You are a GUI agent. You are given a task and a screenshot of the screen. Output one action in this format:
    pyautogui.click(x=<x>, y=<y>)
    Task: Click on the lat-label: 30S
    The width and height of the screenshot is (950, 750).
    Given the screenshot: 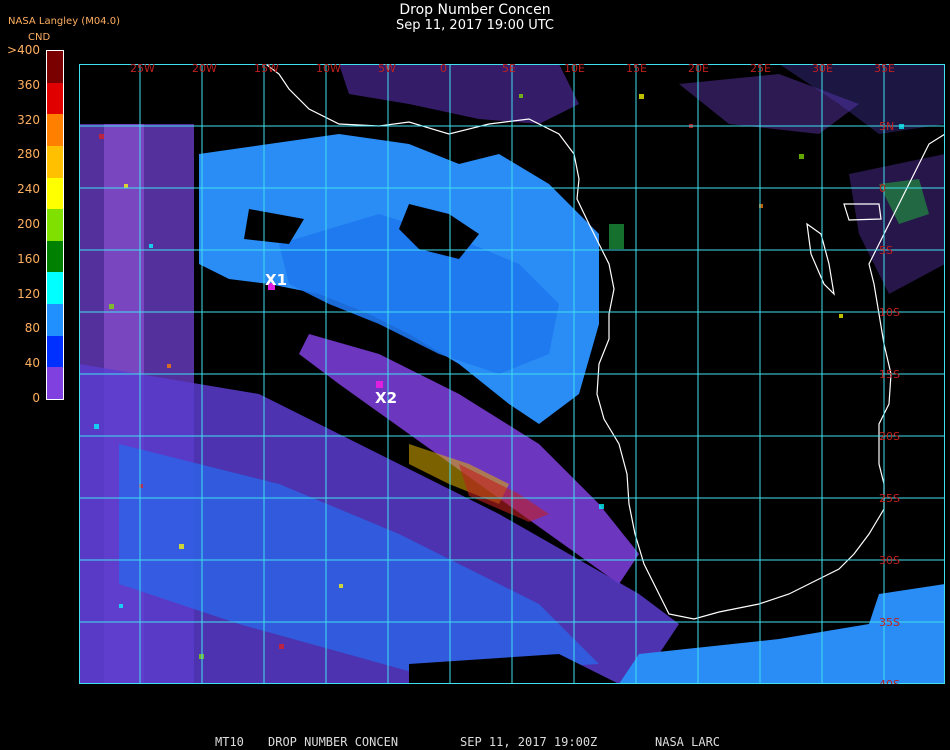 What is the action you would take?
    pyautogui.click(x=889, y=560)
    